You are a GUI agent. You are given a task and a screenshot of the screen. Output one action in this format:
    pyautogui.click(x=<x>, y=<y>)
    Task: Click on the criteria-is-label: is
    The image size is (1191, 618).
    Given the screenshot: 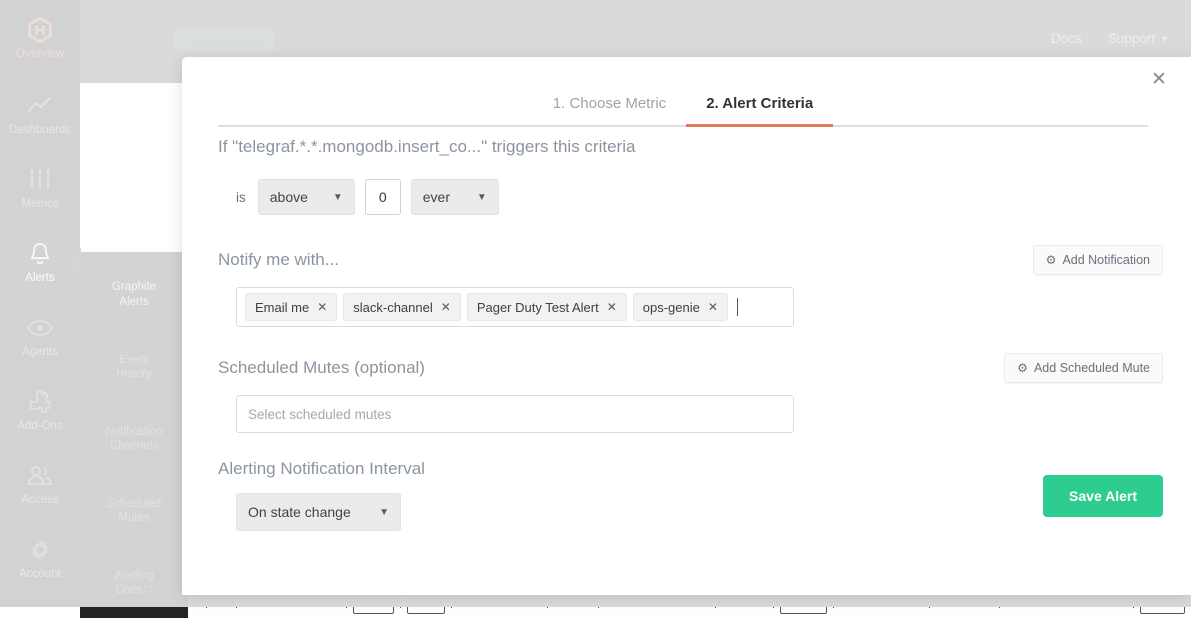 What is the action you would take?
    pyautogui.click(x=241, y=197)
    